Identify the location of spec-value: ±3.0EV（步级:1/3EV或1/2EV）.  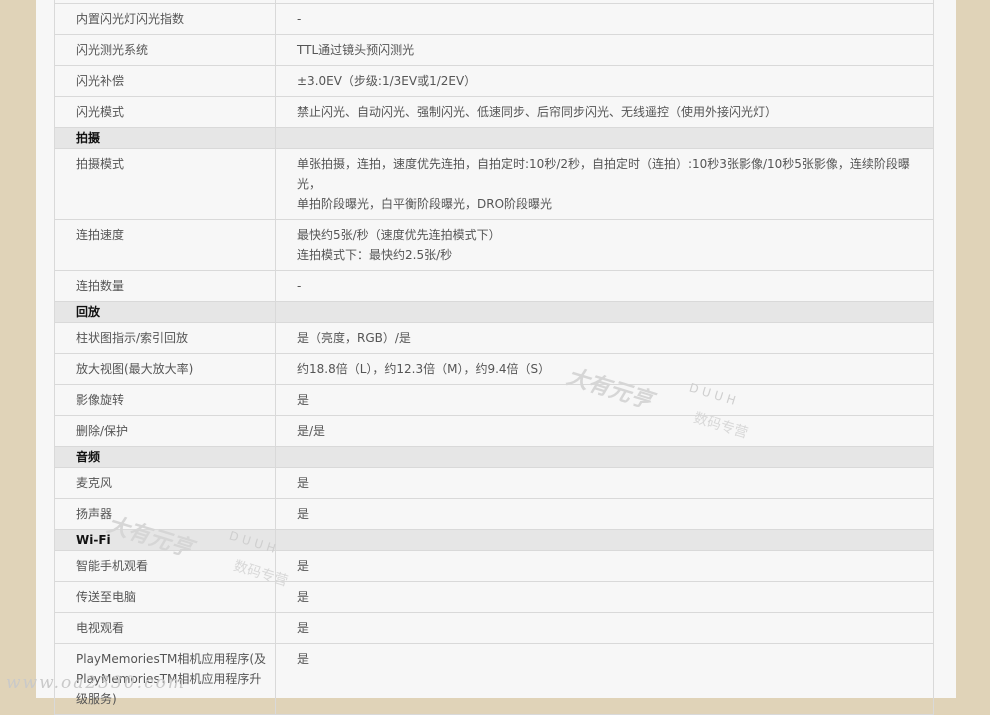
(604, 81).